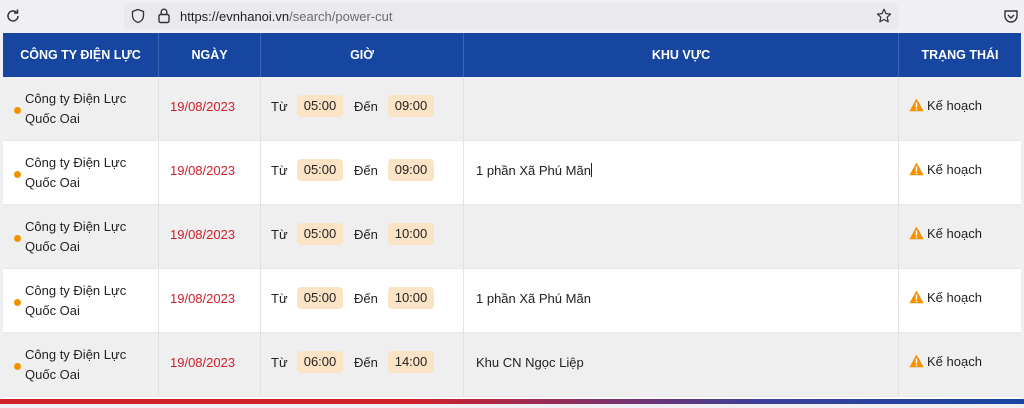 This screenshot has height=408, width=1024. I want to click on text-cursor, so click(591, 170).